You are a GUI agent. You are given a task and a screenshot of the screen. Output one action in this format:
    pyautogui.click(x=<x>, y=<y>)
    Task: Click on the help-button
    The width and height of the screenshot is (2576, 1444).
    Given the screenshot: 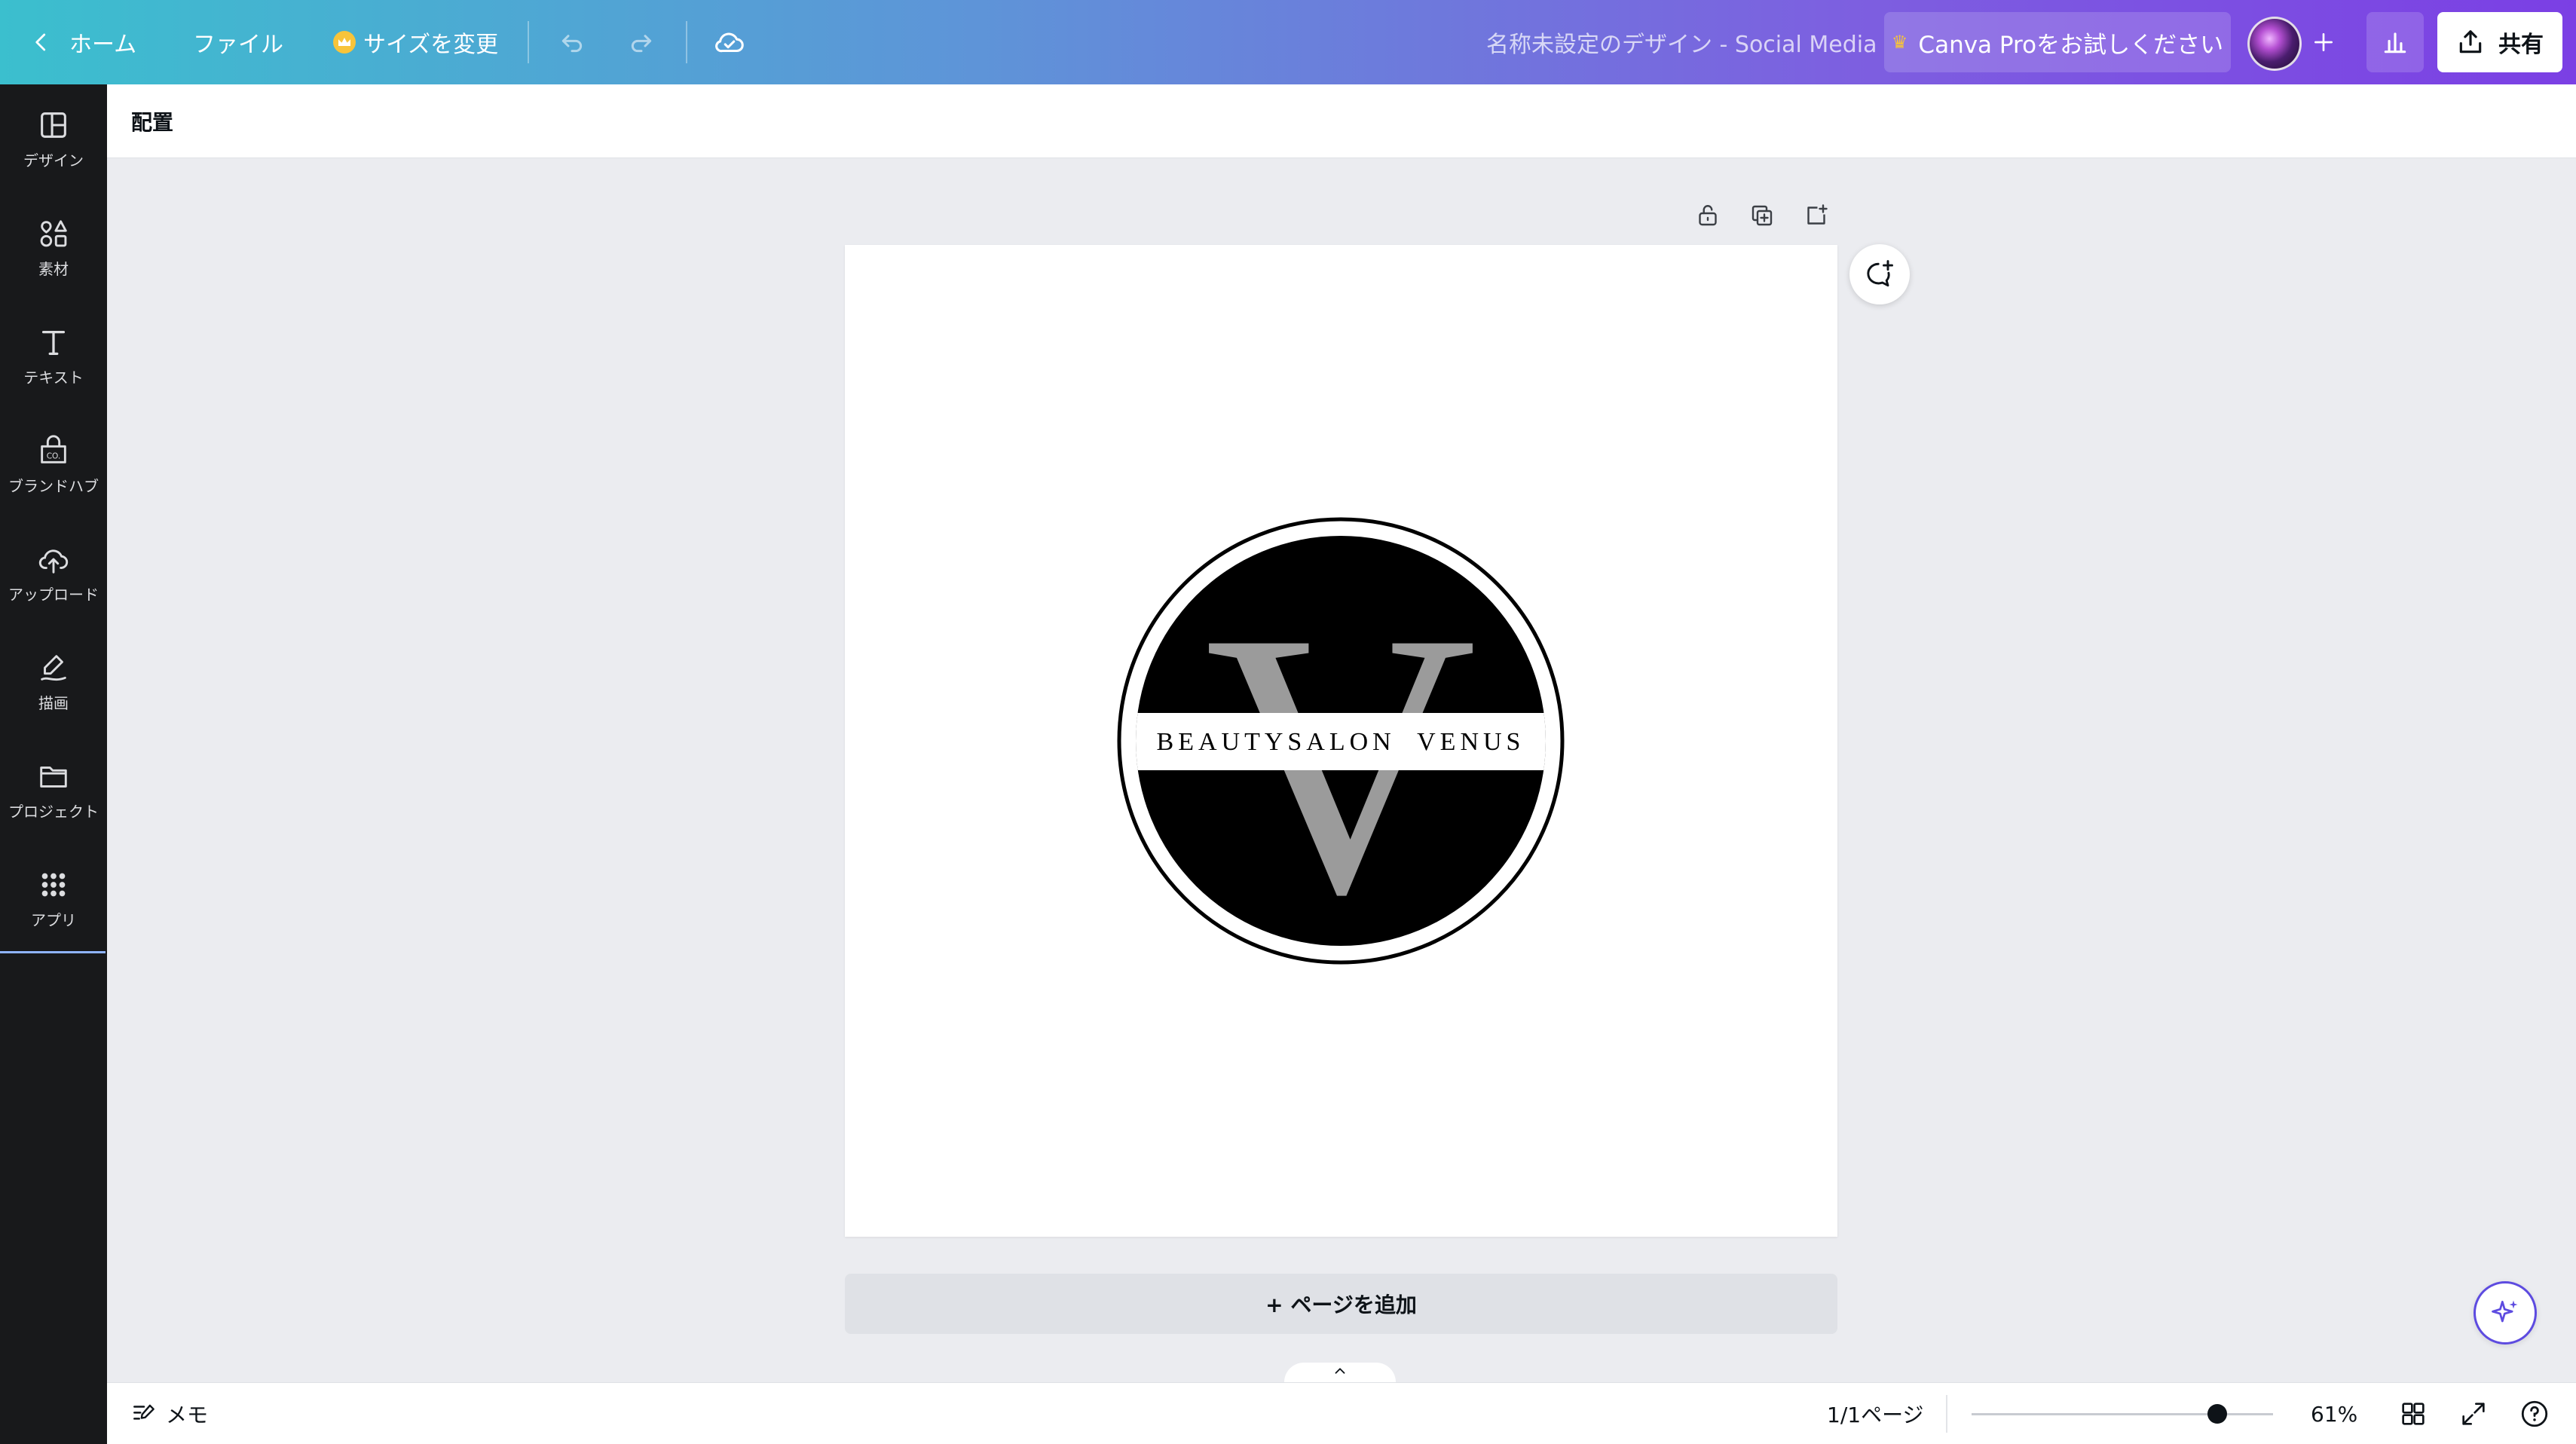 What is the action you would take?
    pyautogui.click(x=2534, y=1413)
    